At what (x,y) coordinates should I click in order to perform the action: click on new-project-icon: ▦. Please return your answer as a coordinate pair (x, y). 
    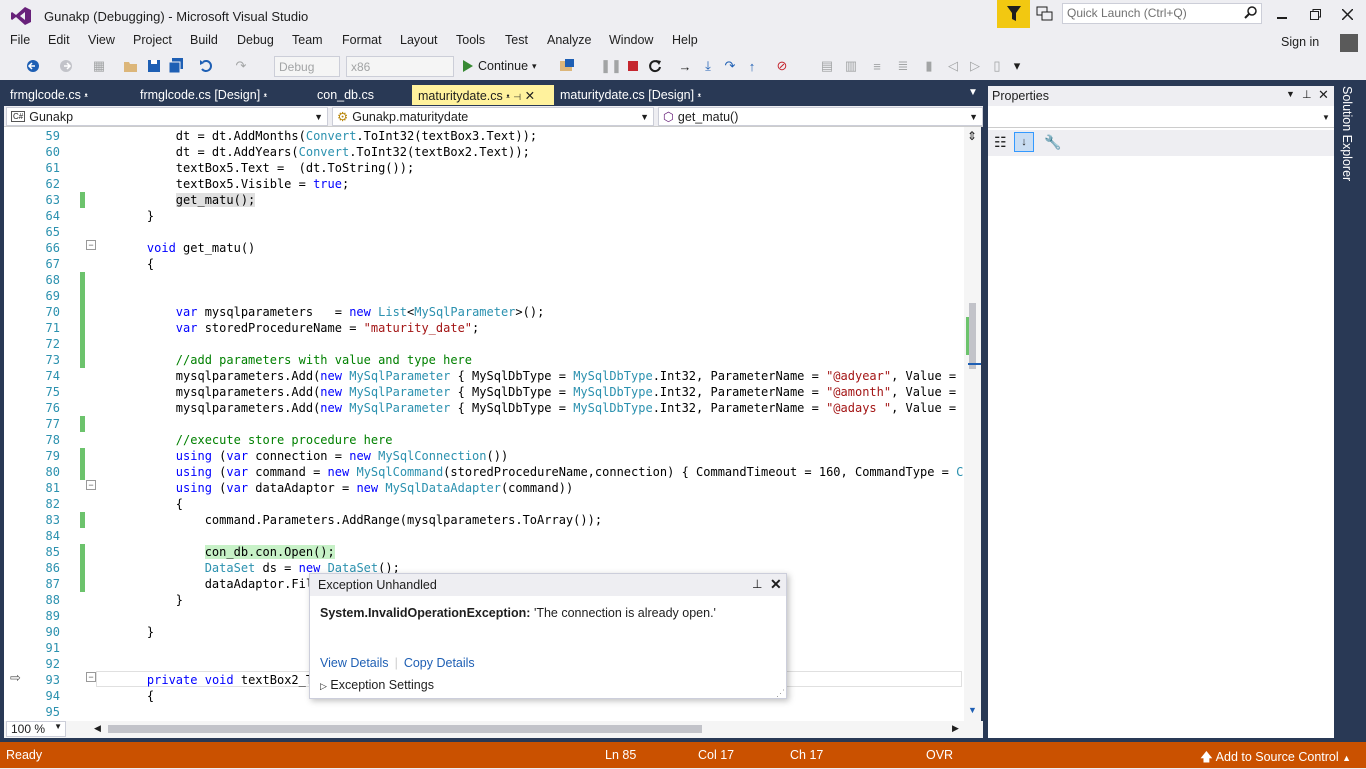
    Looking at the image, I should click on (99, 66).